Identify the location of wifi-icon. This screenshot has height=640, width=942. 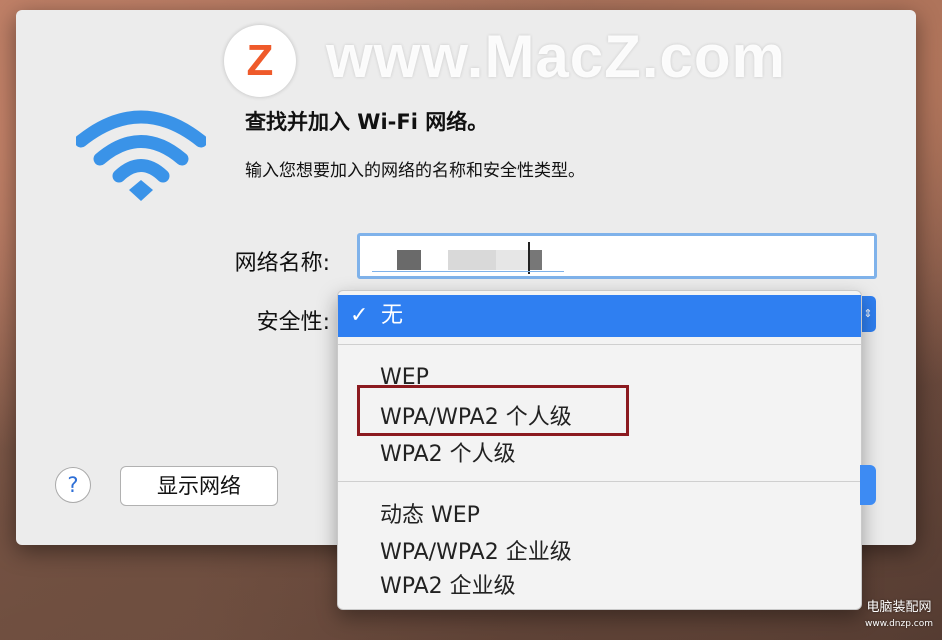
(141, 155).